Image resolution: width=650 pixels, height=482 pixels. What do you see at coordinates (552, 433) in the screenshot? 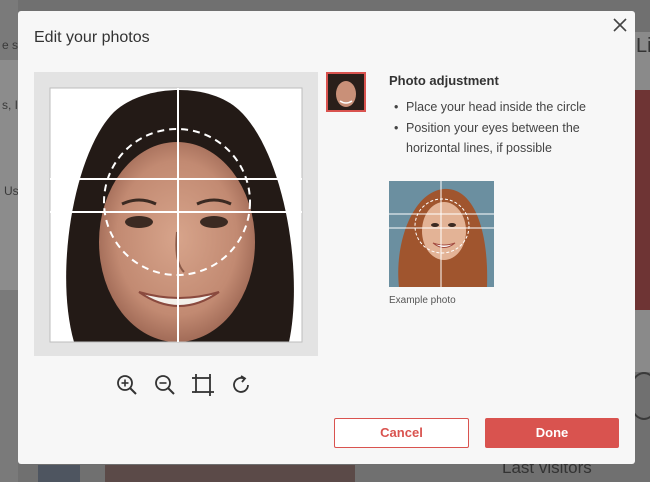
I see `done-button: Done` at bounding box center [552, 433].